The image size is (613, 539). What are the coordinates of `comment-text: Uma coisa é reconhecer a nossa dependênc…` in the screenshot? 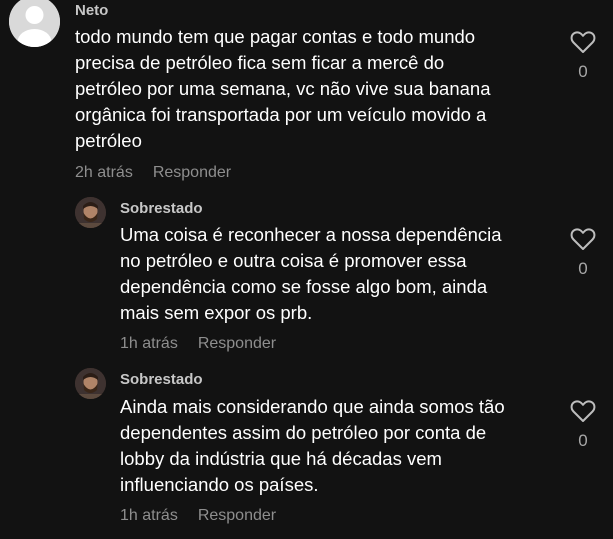 It's located at (311, 273).